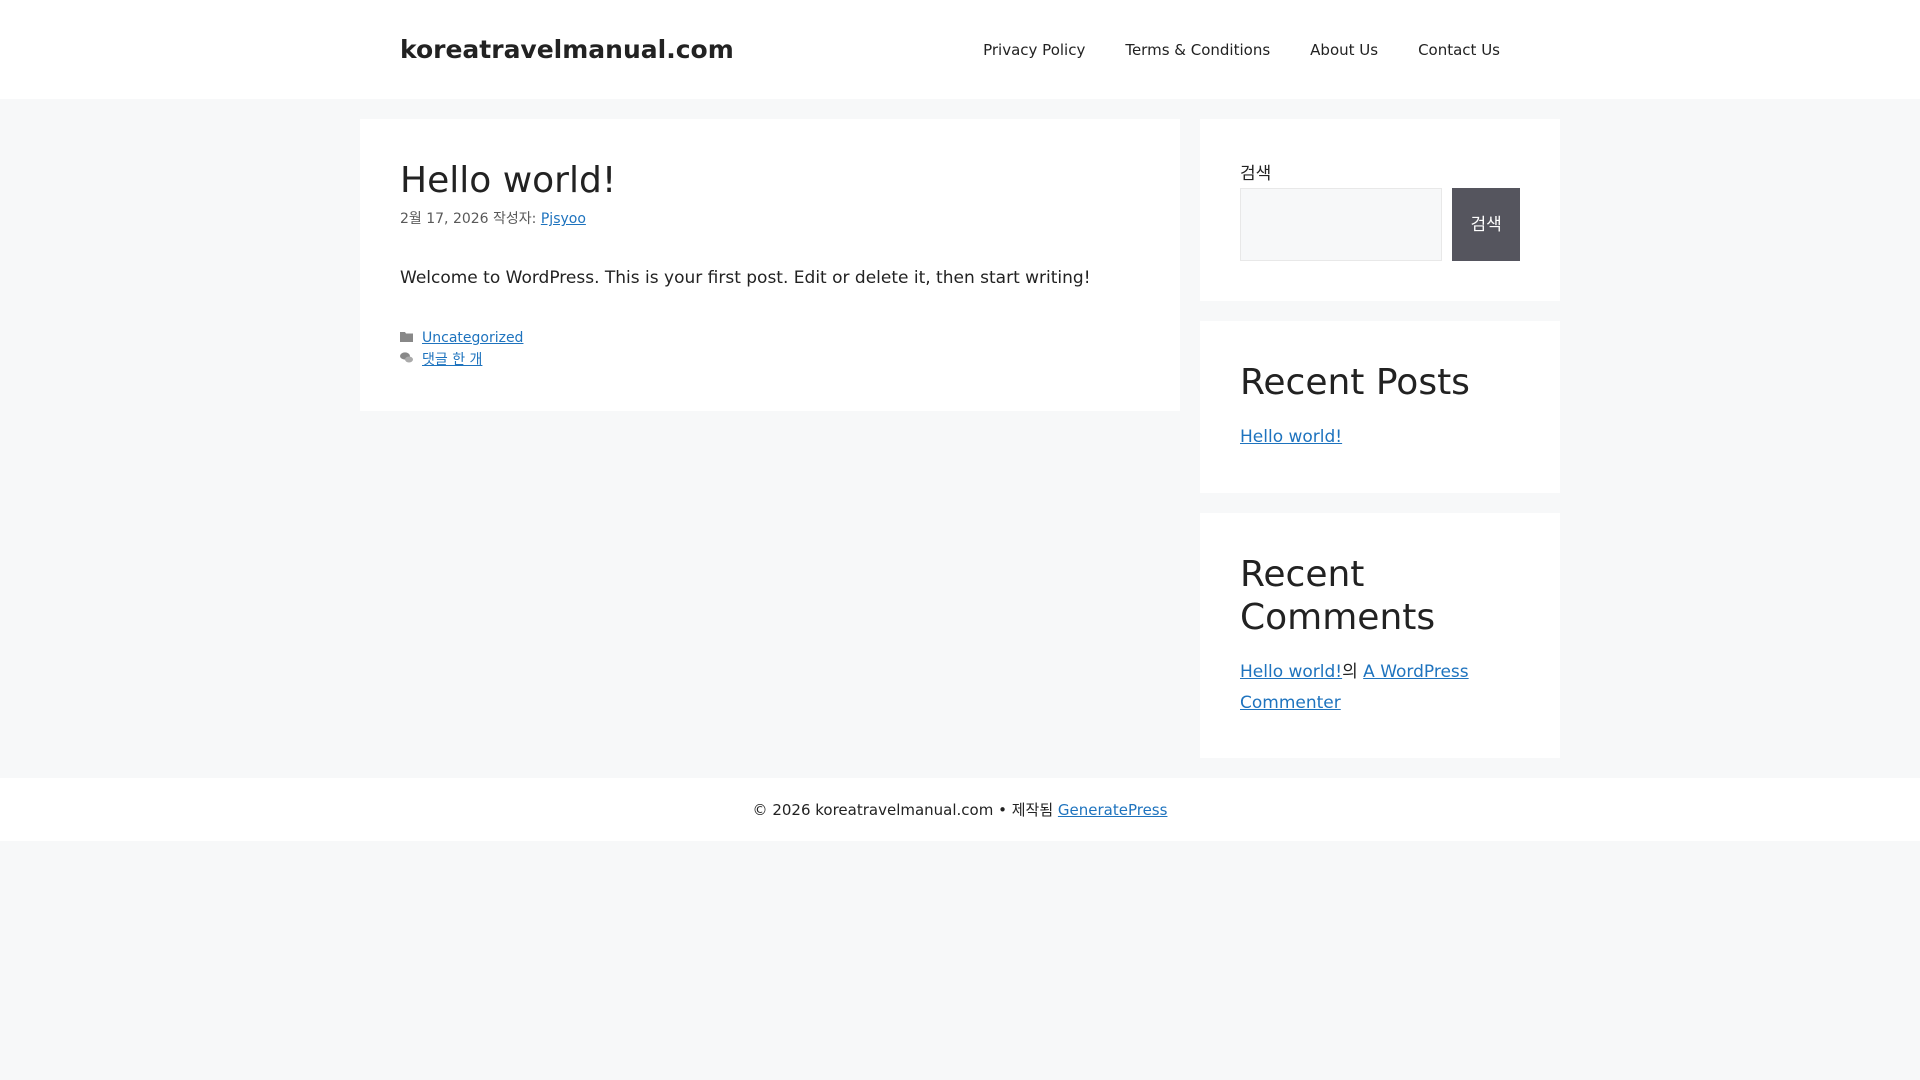  I want to click on category-link: Uncategorized, so click(472, 338).